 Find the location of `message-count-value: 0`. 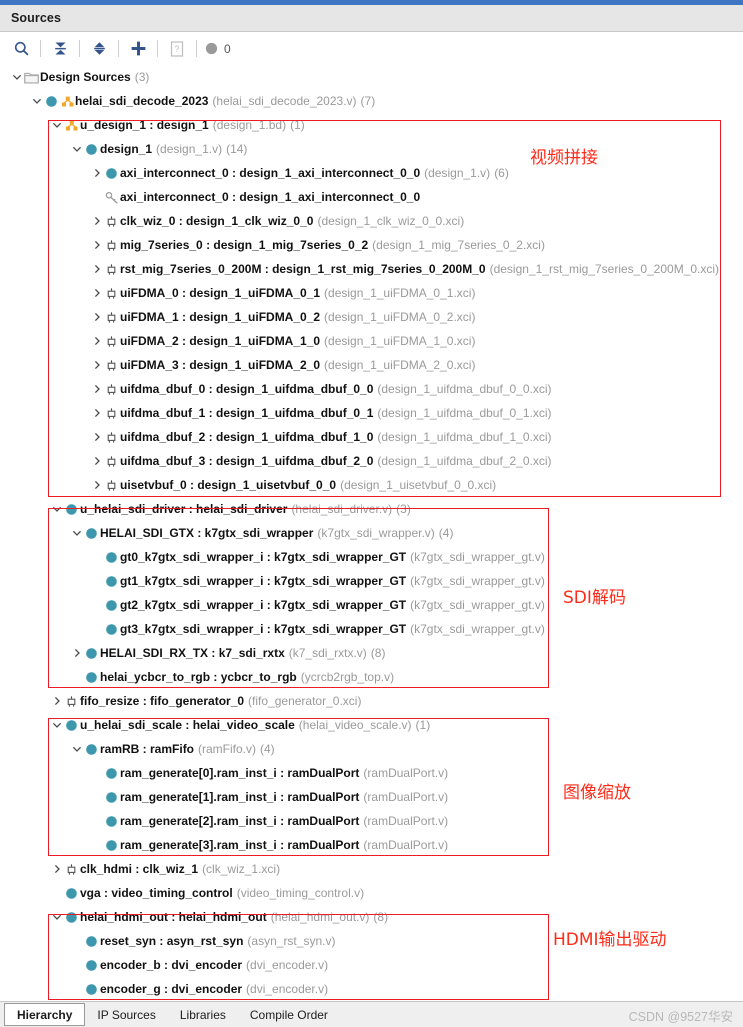

message-count-value: 0 is located at coordinates (227, 48).